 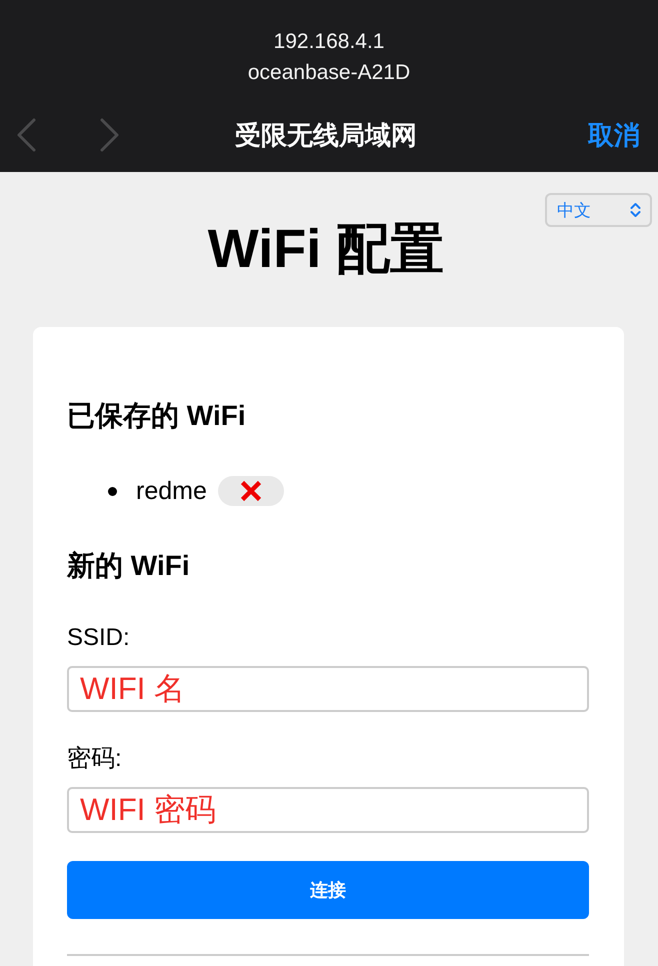 What do you see at coordinates (326, 249) in the screenshot?
I see `page-title: WiFi 配置` at bounding box center [326, 249].